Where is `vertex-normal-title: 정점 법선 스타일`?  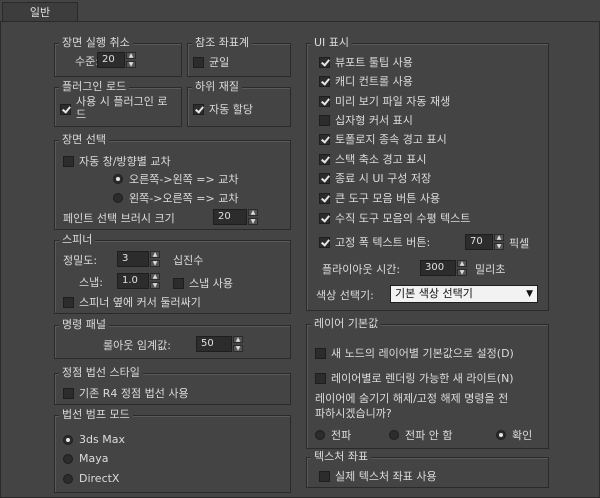 vertex-normal-title: 정점 법선 스타일 is located at coordinates (101, 373).